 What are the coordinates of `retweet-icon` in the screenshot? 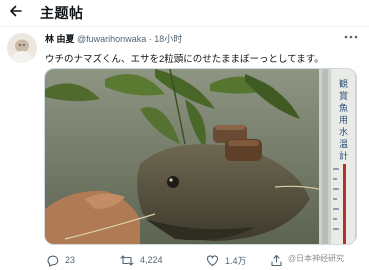 It's located at (127, 260).